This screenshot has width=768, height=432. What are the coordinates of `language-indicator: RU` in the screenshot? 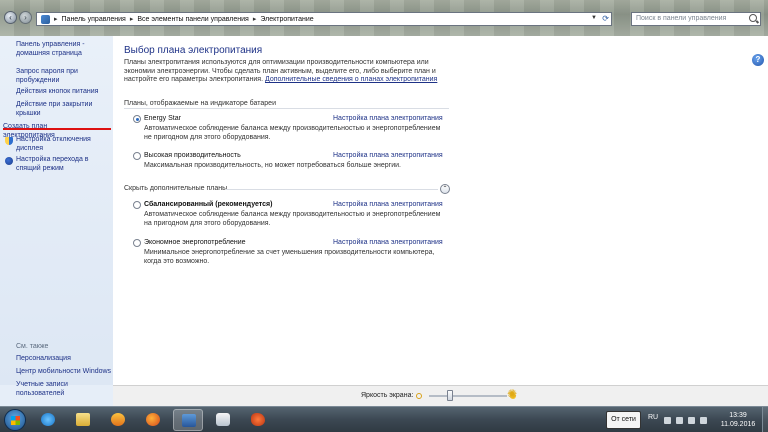 It's located at (653, 417).